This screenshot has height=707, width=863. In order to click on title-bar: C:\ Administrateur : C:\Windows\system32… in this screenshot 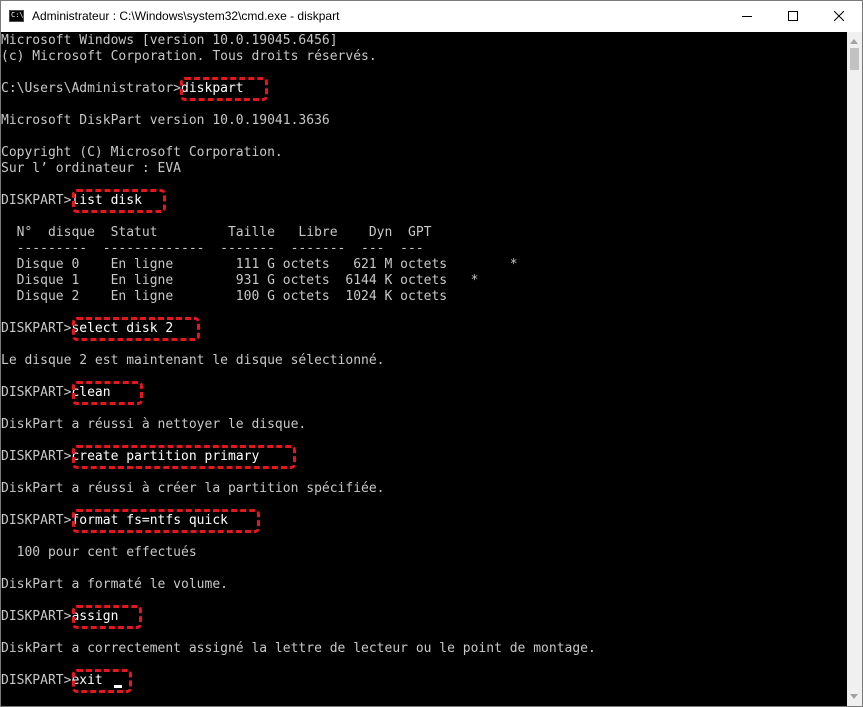, I will do `click(431, 16)`.